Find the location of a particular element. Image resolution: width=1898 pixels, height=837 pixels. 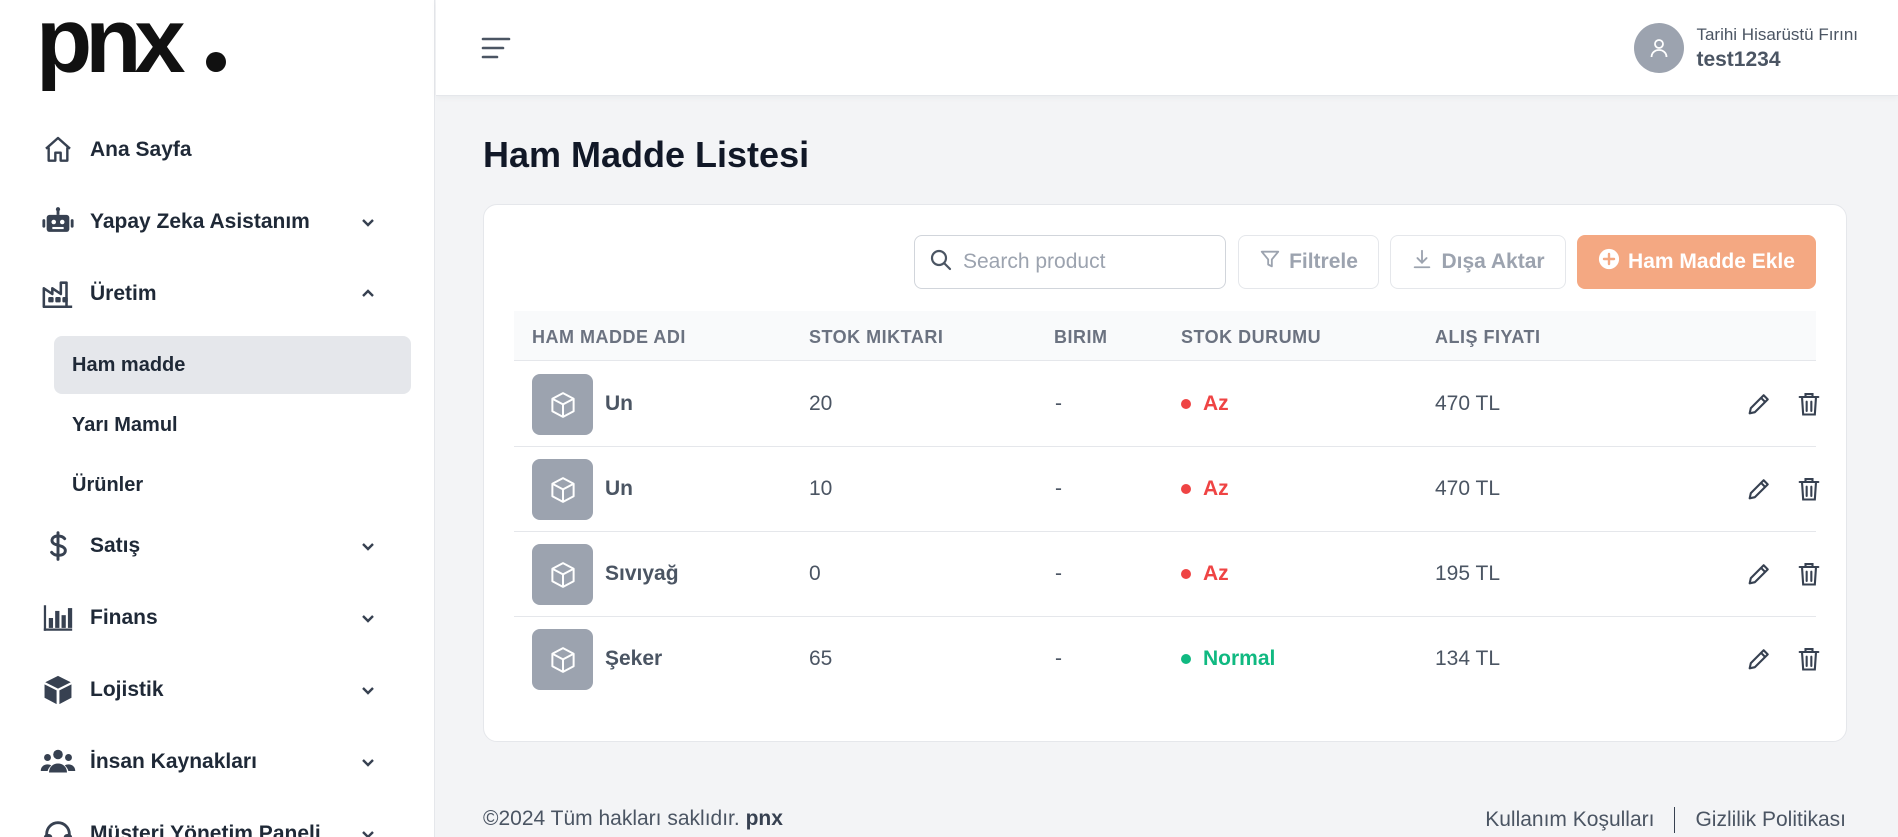

column-header: STOK MIKTARI is located at coordinates (876, 337).